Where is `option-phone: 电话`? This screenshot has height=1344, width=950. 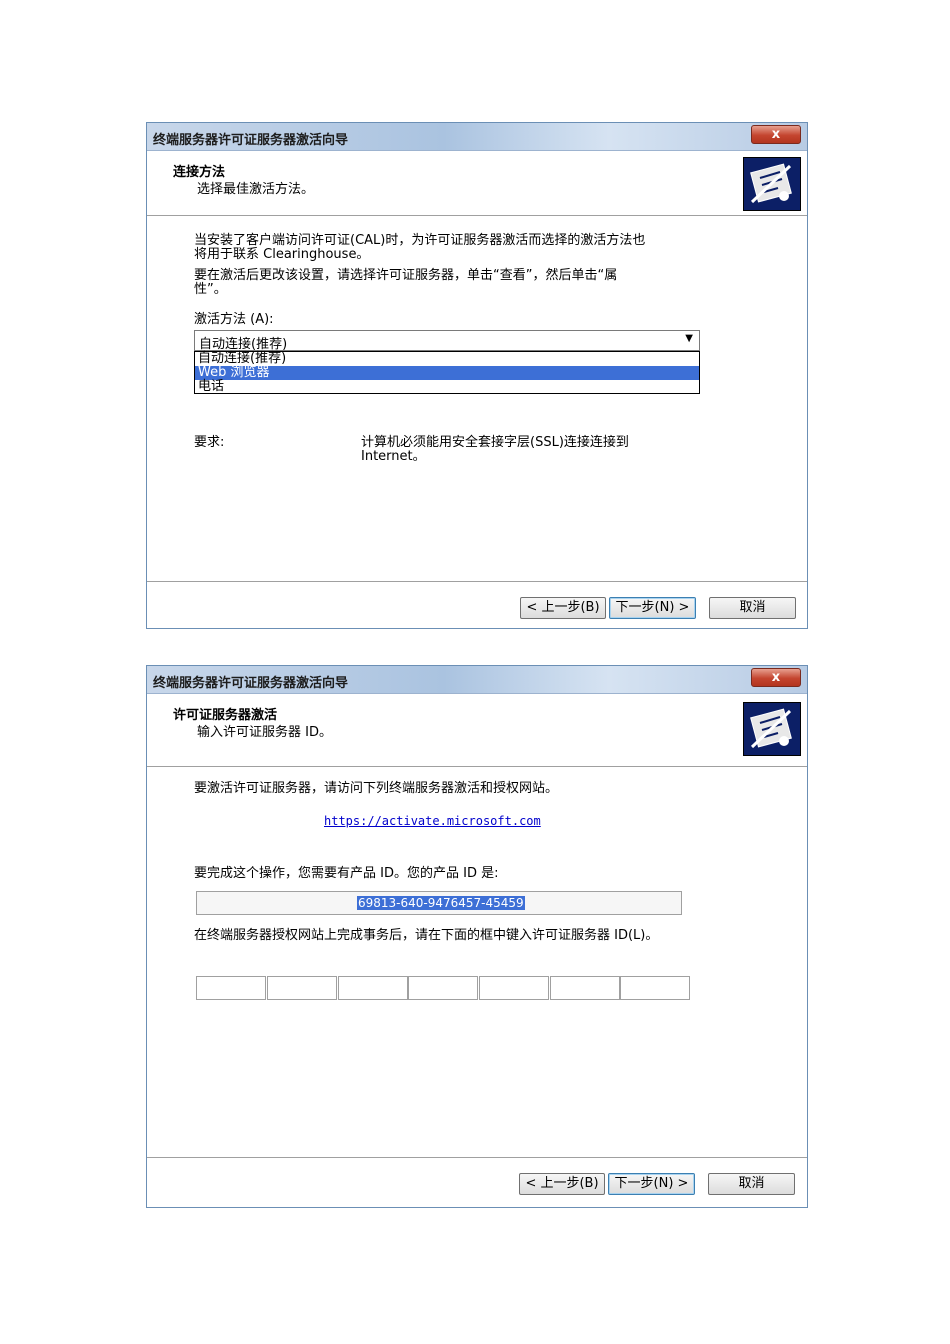 option-phone: 电话 is located at coordinates (447, 387).